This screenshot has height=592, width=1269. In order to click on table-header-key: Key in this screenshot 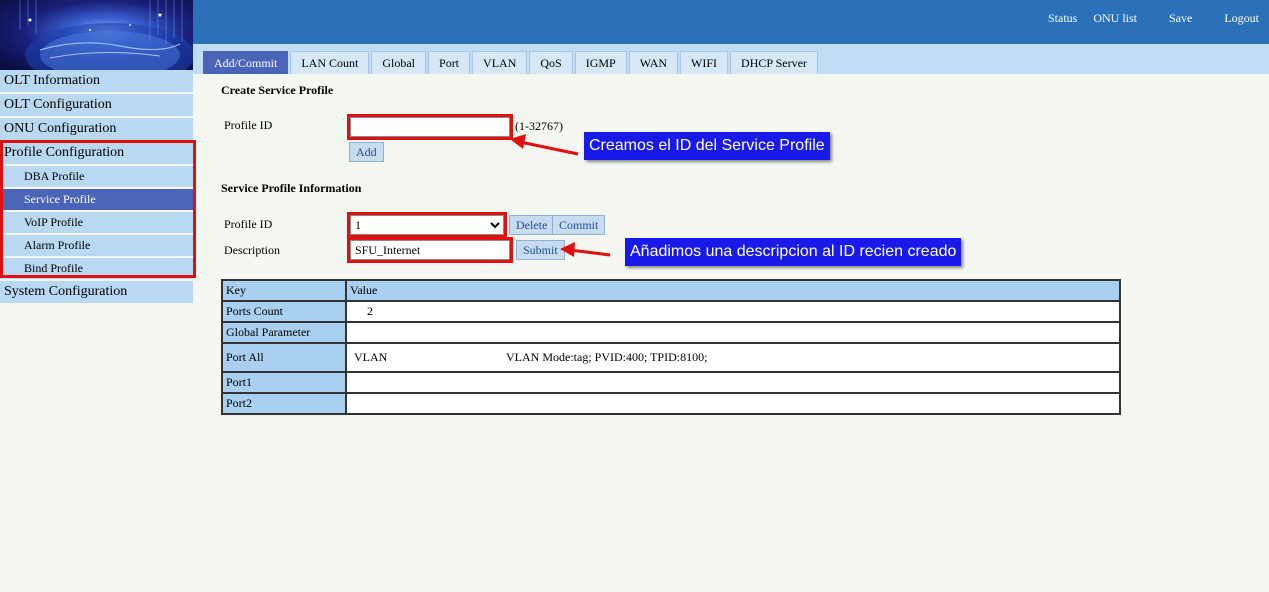, I will do `click(284, 290)`.